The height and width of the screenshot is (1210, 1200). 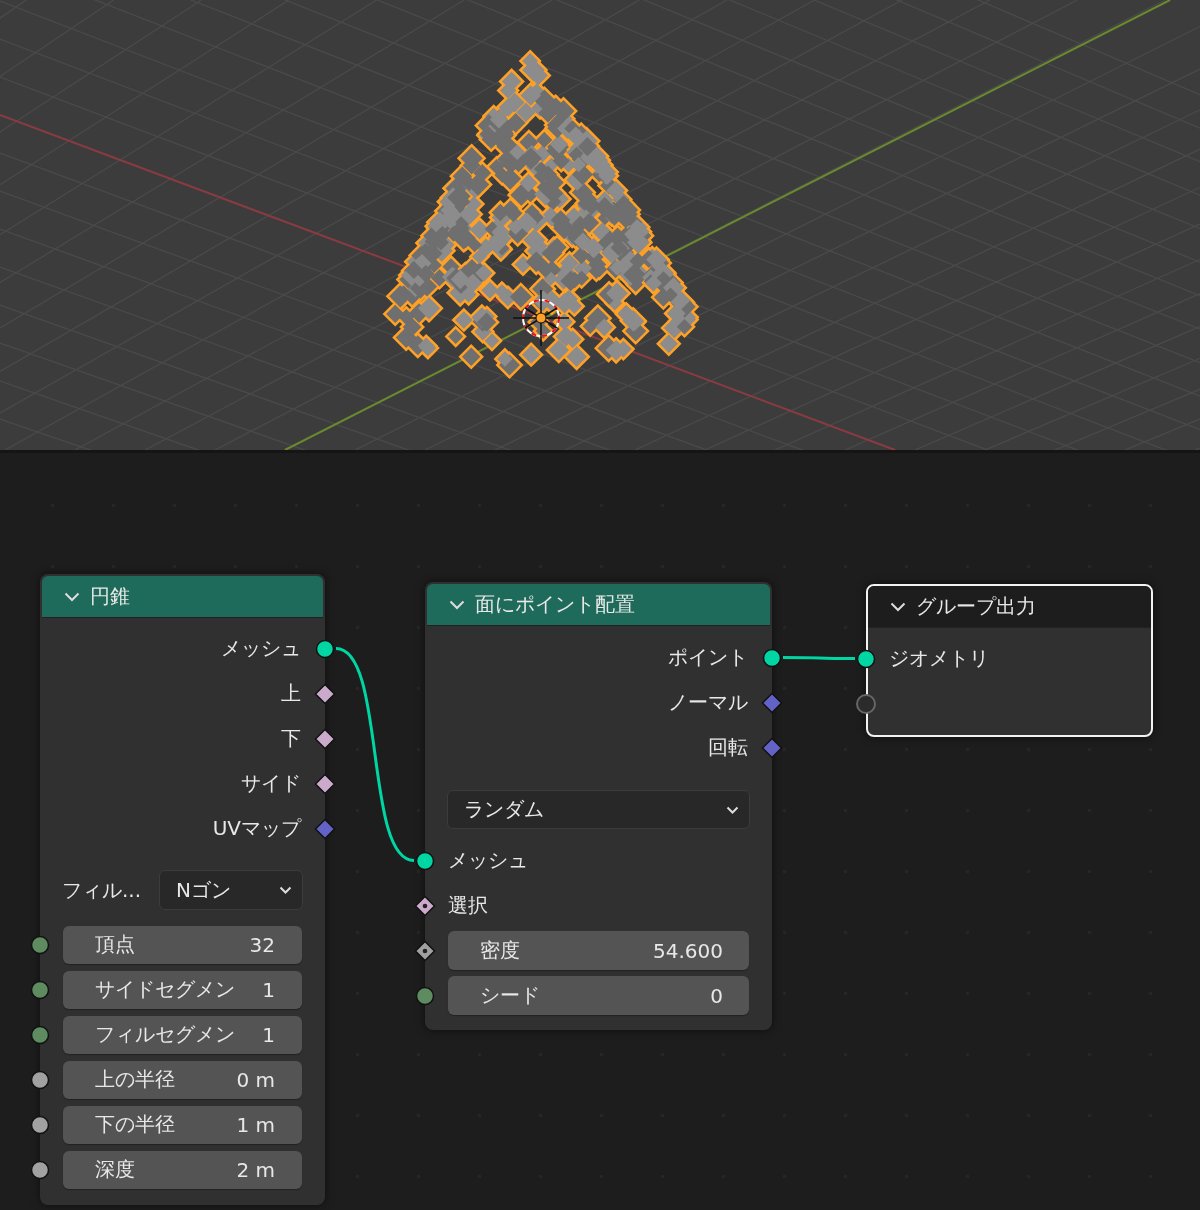 What do you see at coordinates (182, 1034) in the screenshot?
I see `number-field: フィルセグメン 1` at bounding box center [182, 1034].